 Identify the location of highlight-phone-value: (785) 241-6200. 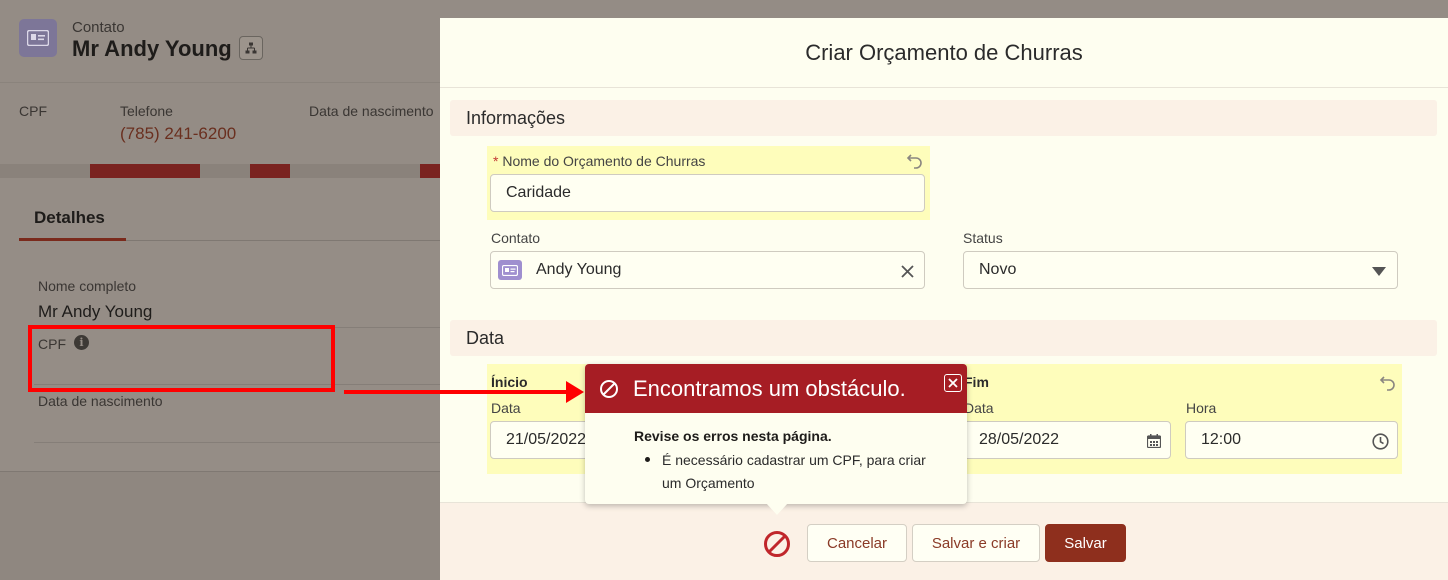
(178, 134).